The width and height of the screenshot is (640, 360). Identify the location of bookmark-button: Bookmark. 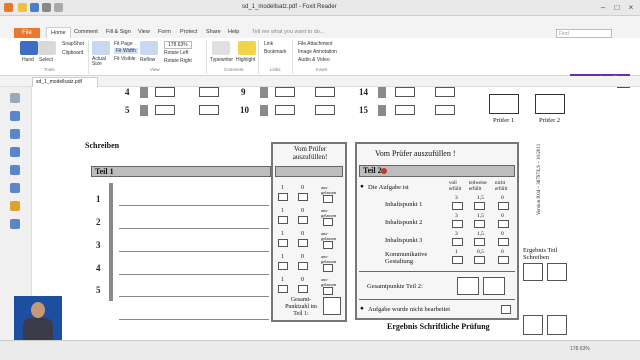
(275, 52).